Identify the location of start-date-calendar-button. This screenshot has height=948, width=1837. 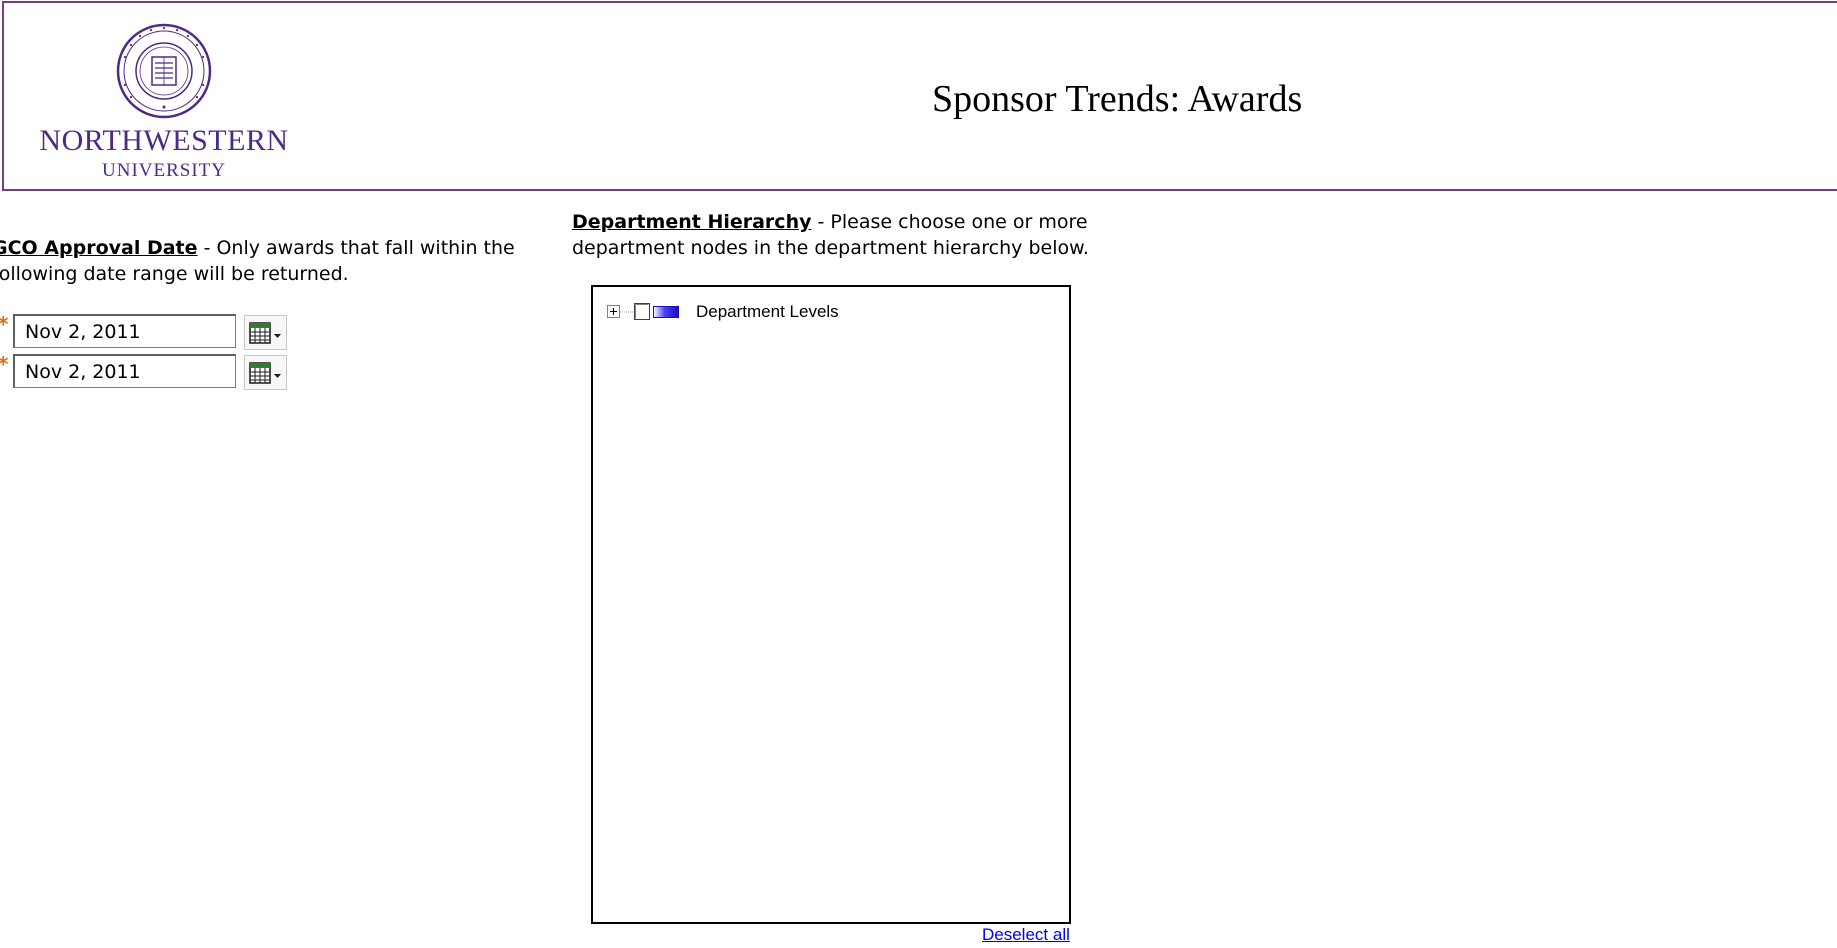
(265, 332).